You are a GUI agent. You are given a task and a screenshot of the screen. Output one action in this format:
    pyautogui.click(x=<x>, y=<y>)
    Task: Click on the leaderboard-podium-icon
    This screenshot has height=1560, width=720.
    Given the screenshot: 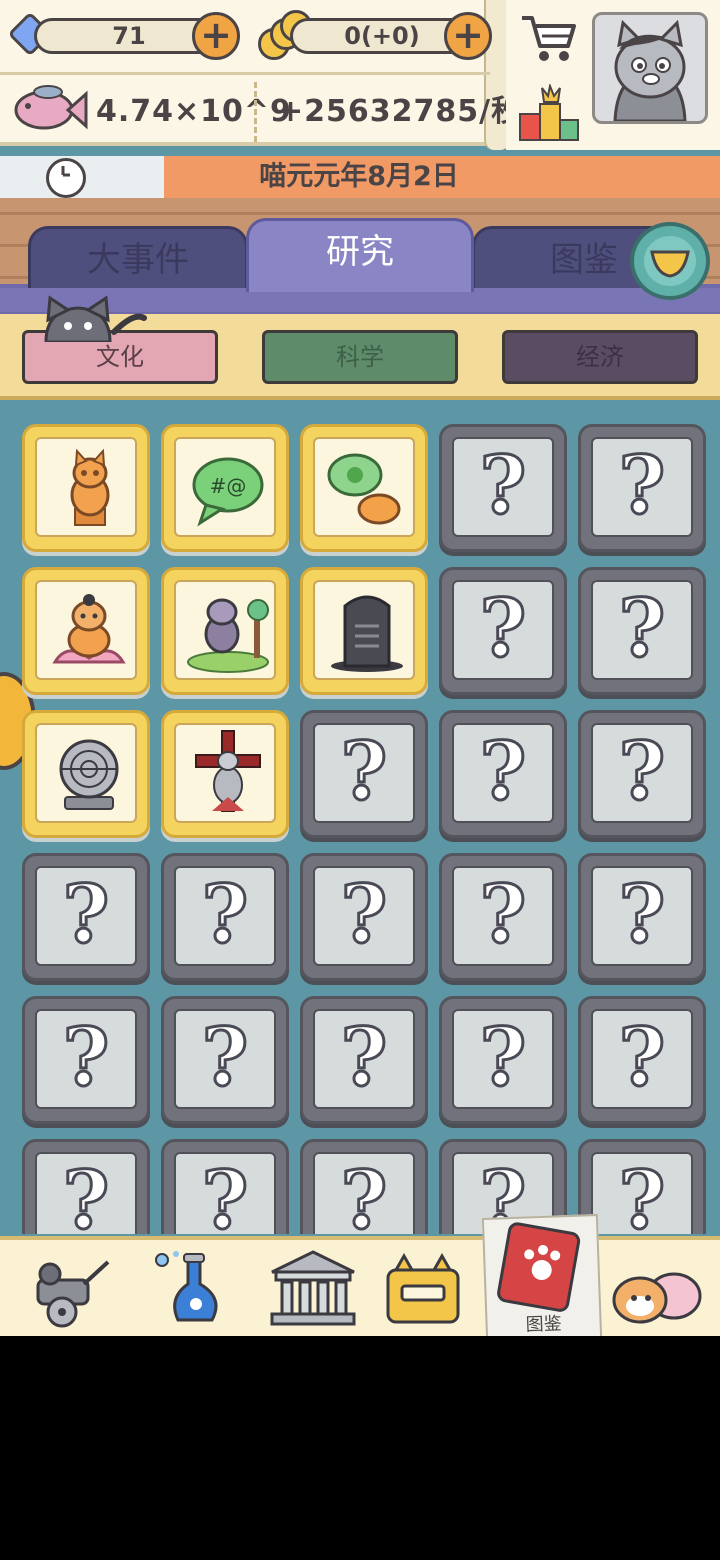 What is the action you would take?
    pyautogui.click(x=549, y=112)
    